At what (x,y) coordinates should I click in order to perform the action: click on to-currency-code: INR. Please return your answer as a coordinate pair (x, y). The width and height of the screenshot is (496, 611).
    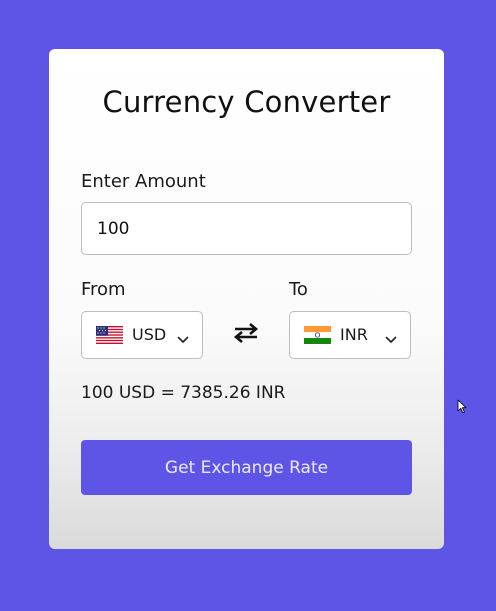
    Looking at the image, I should click on (354, 334).